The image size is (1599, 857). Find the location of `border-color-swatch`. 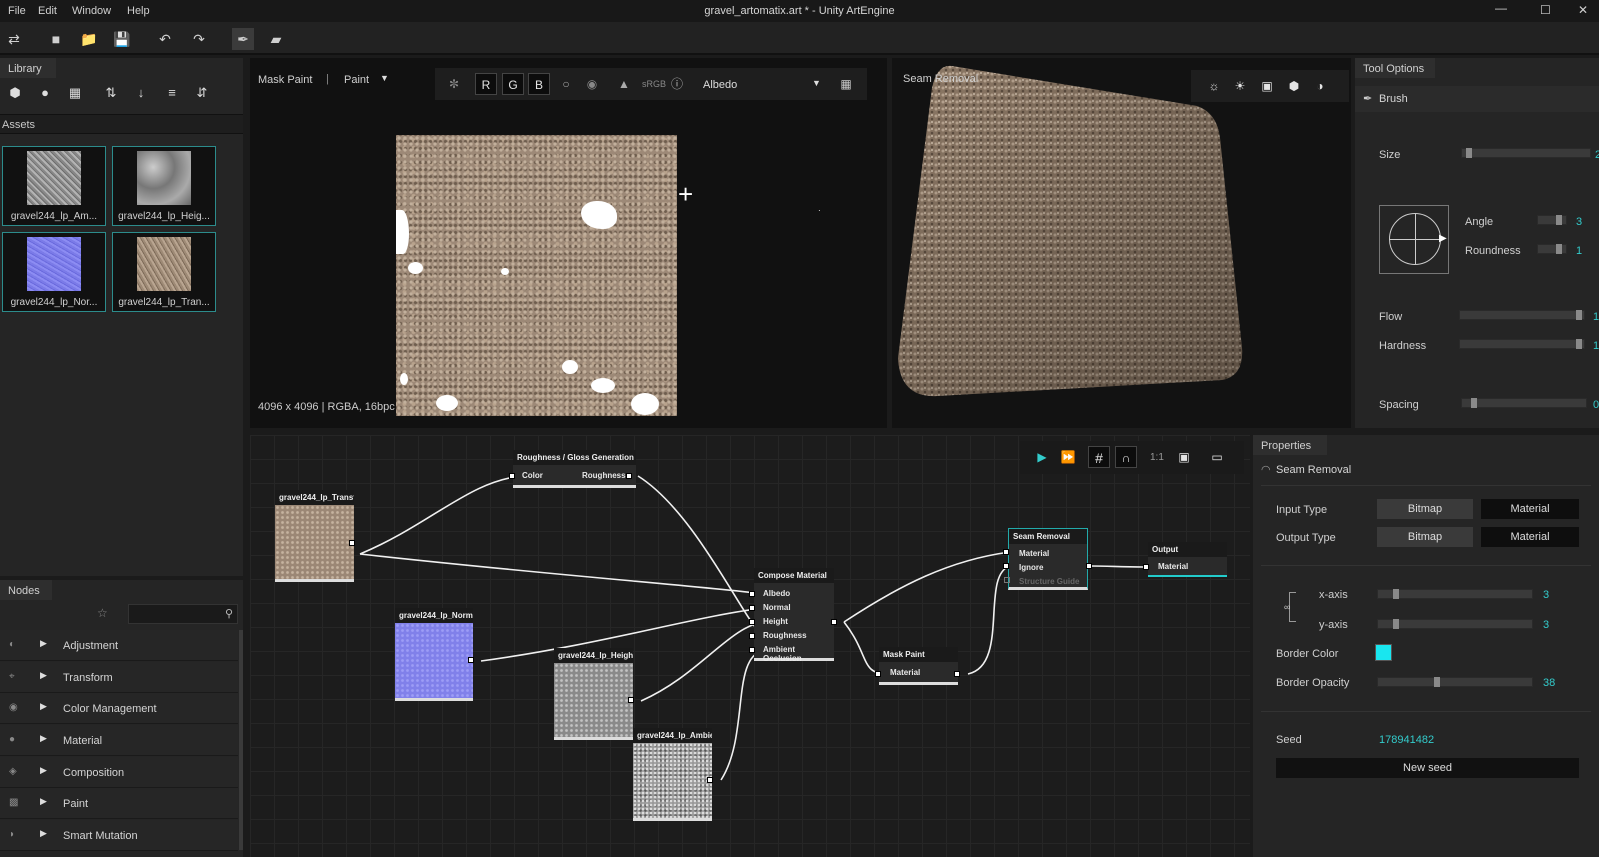

border-color-swatch is located at coordinates (1383, 652).